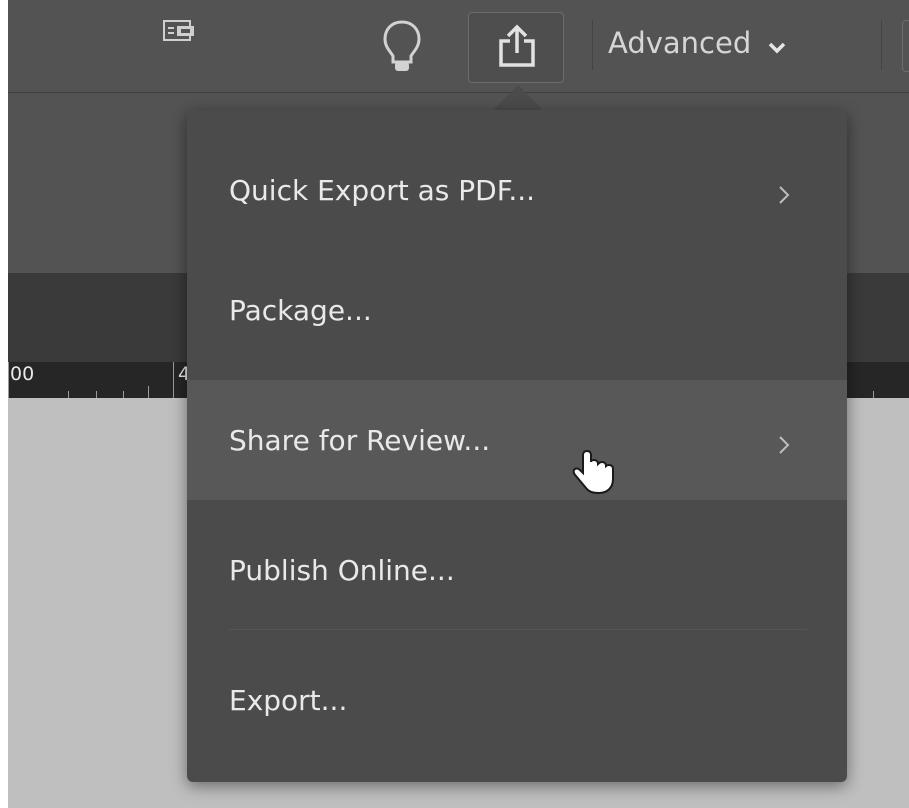 The height and width of the screenshot is (808, 909). I want to click on lightbulb-icon, so click(402, 45).